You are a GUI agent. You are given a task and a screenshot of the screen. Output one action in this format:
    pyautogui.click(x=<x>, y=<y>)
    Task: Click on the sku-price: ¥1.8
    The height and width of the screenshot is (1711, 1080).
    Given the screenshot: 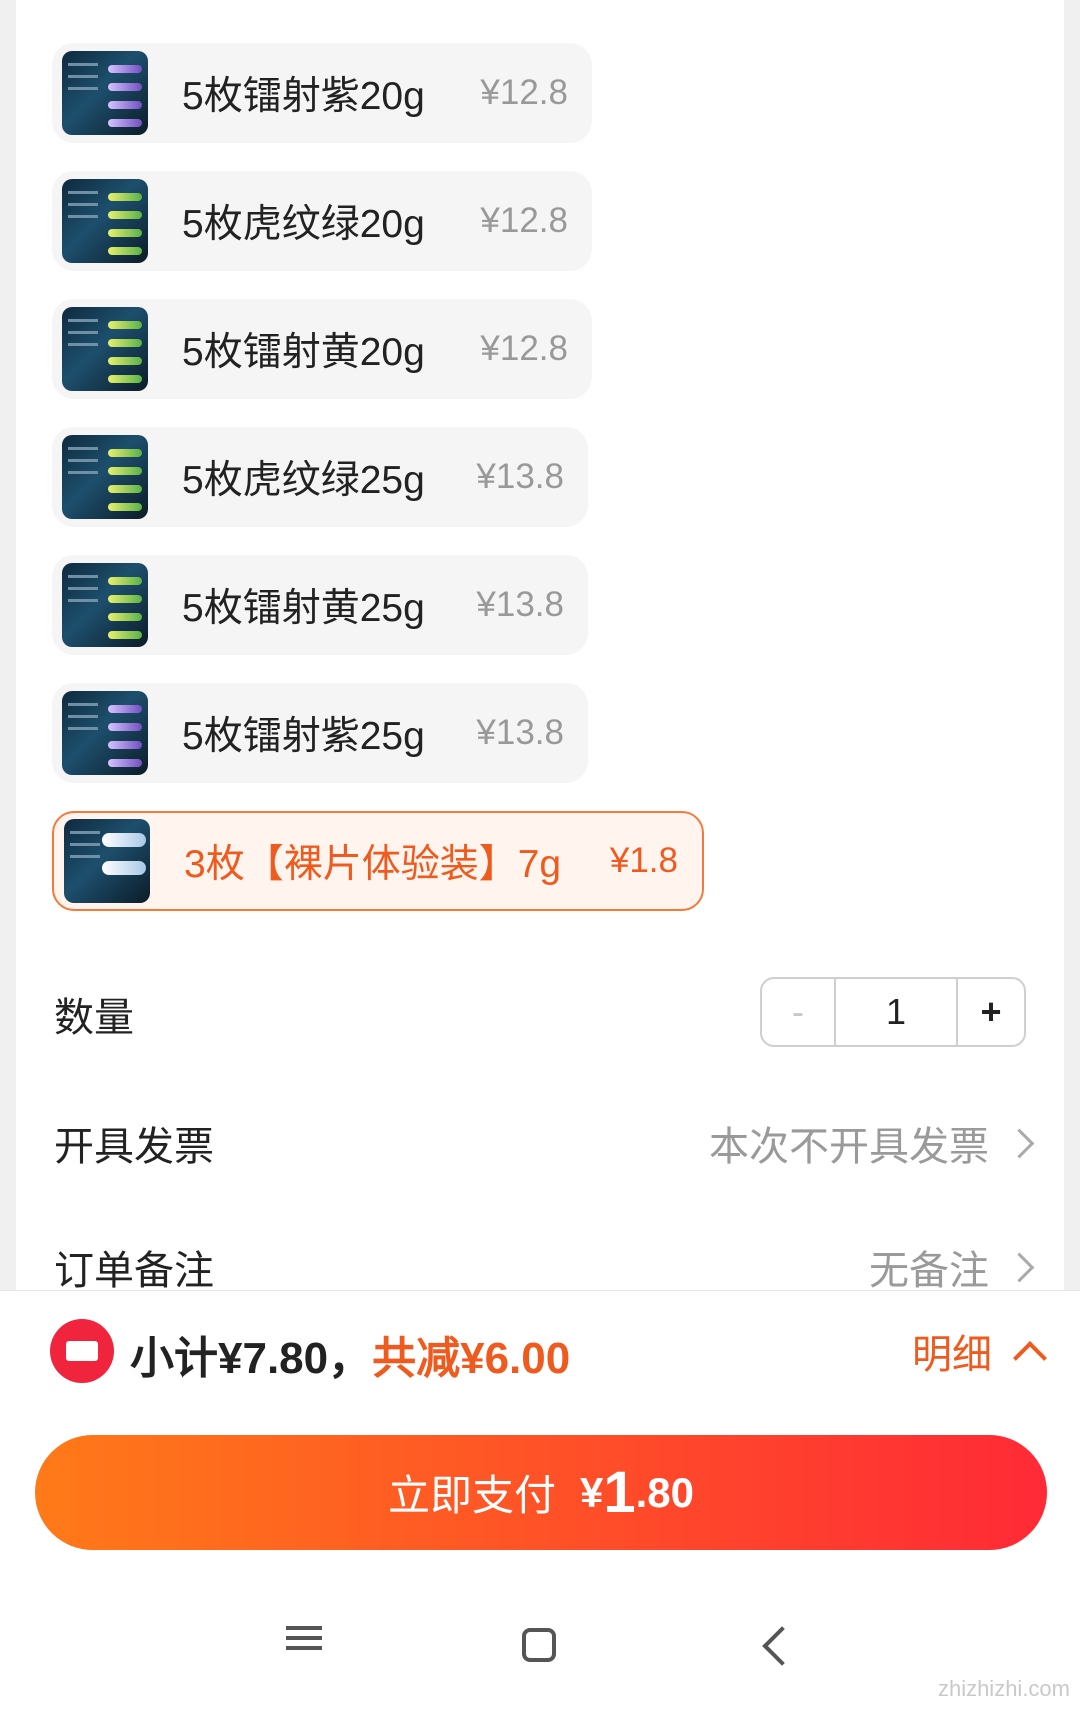 What is the action you would take?
    pyautogui.click(x=643, y=860)
    